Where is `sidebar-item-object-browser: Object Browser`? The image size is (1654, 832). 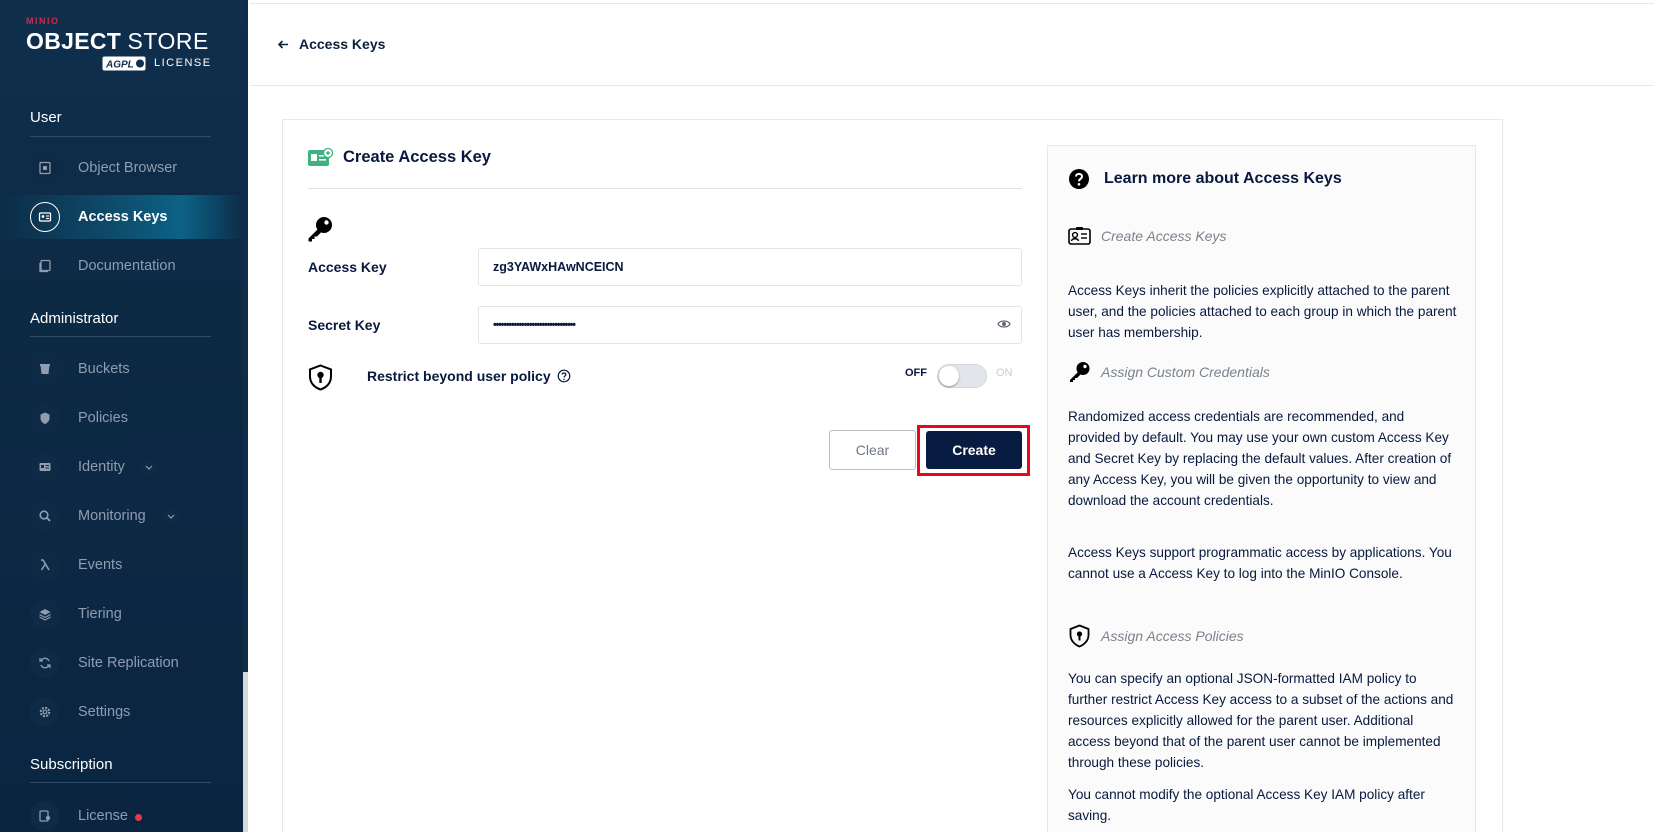
sidebar-item-object-browser: Object Browser is located at coordinates (121, 168).